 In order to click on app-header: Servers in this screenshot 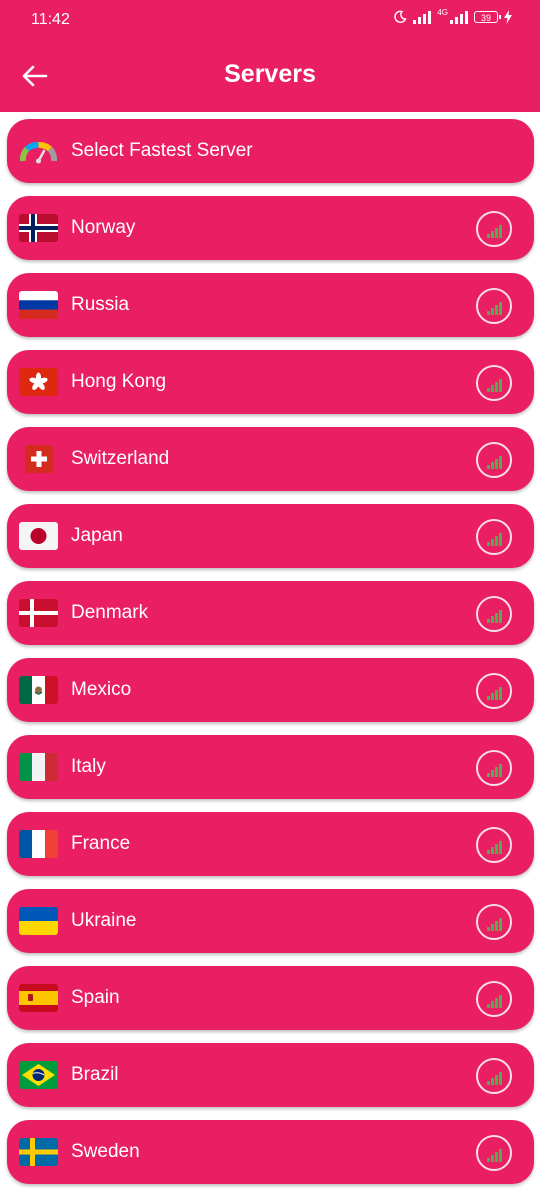, I will do `click(270, 76)`.